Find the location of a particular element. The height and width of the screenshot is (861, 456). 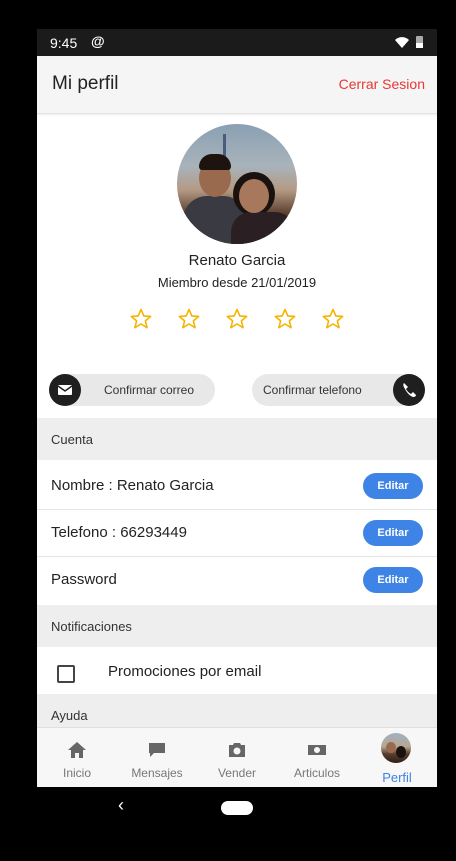

confirm-email-label: Confirmar correo is located at coordinates (149, 390).